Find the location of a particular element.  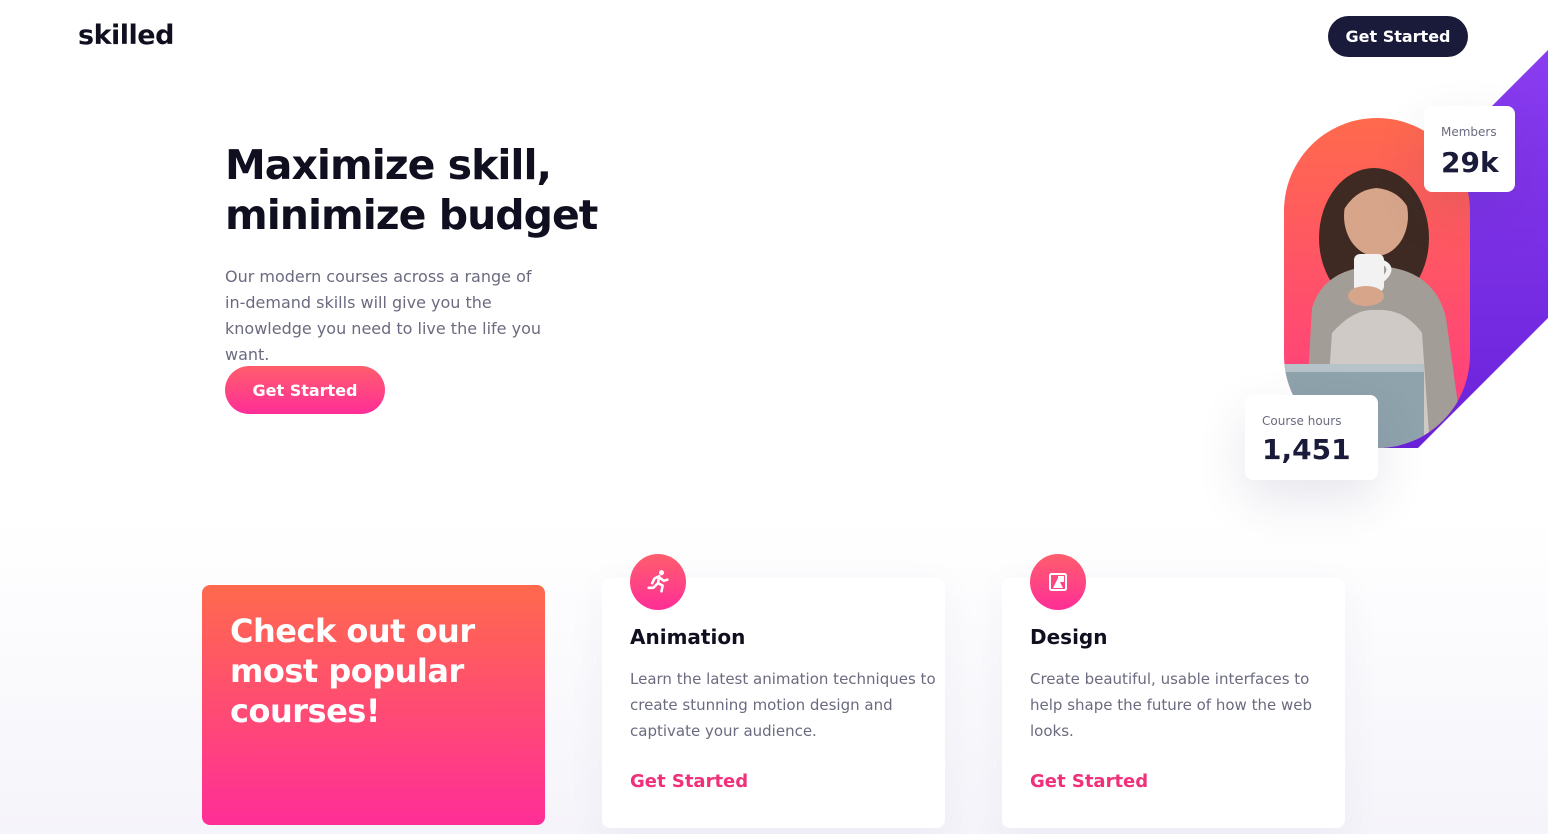

design-get-started-link: Get Started is located at coordinates (1089, 781).